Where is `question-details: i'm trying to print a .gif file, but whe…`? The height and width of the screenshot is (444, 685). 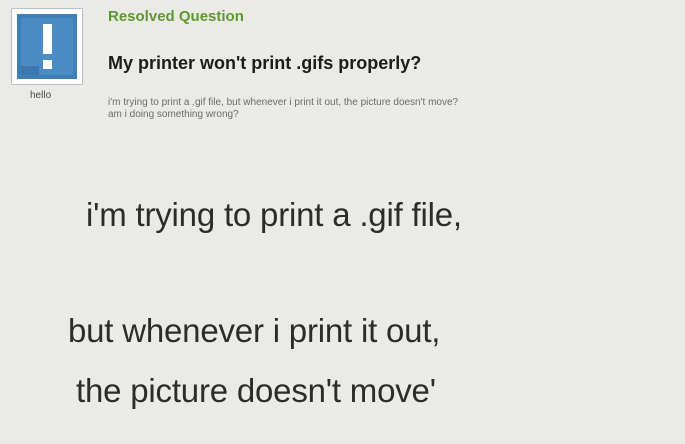 question-details: i'm trying to print a .gif file, but whe… is located at coordinates (395, 109).